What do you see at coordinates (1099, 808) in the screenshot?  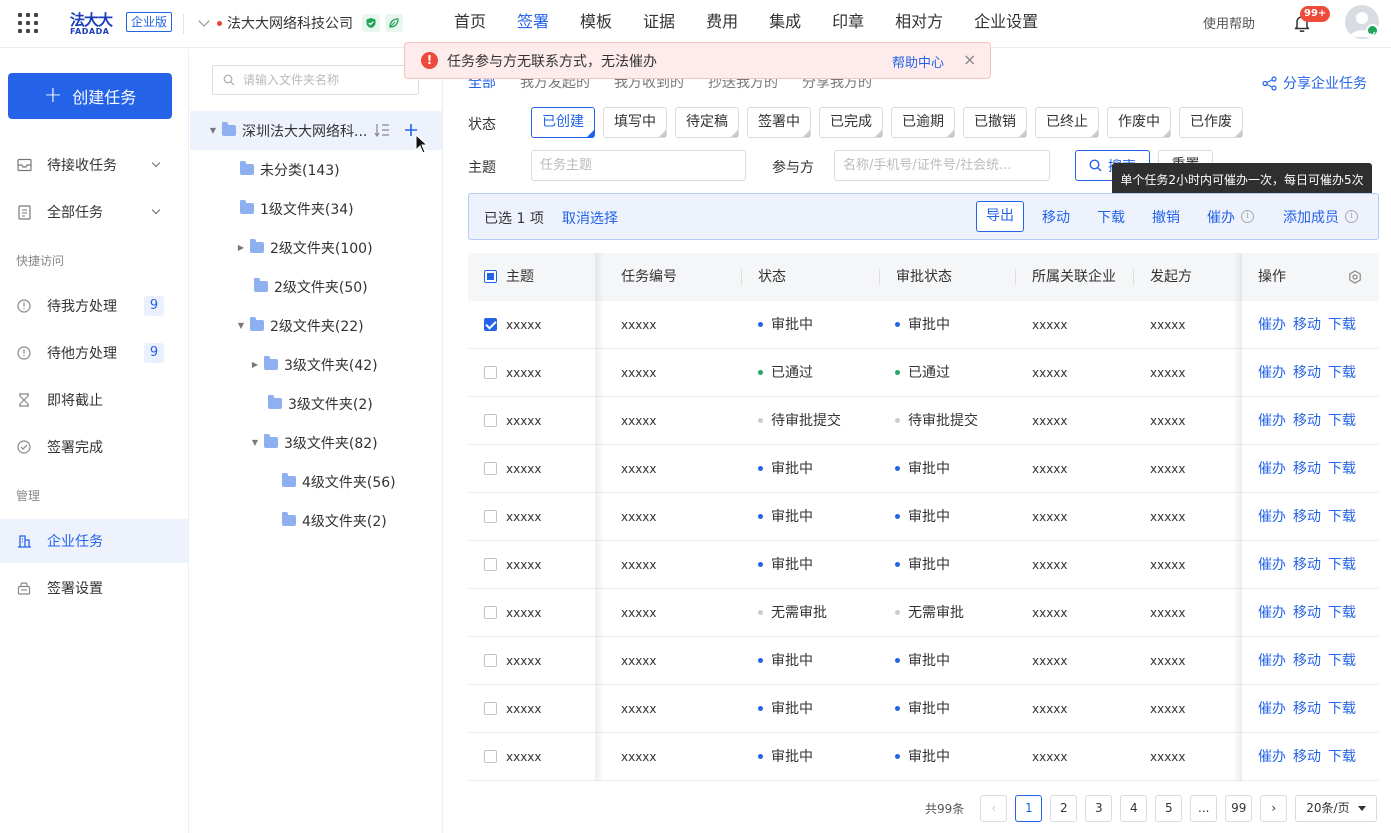 I see `page-button: 3` at bounding box center [1099, 808].